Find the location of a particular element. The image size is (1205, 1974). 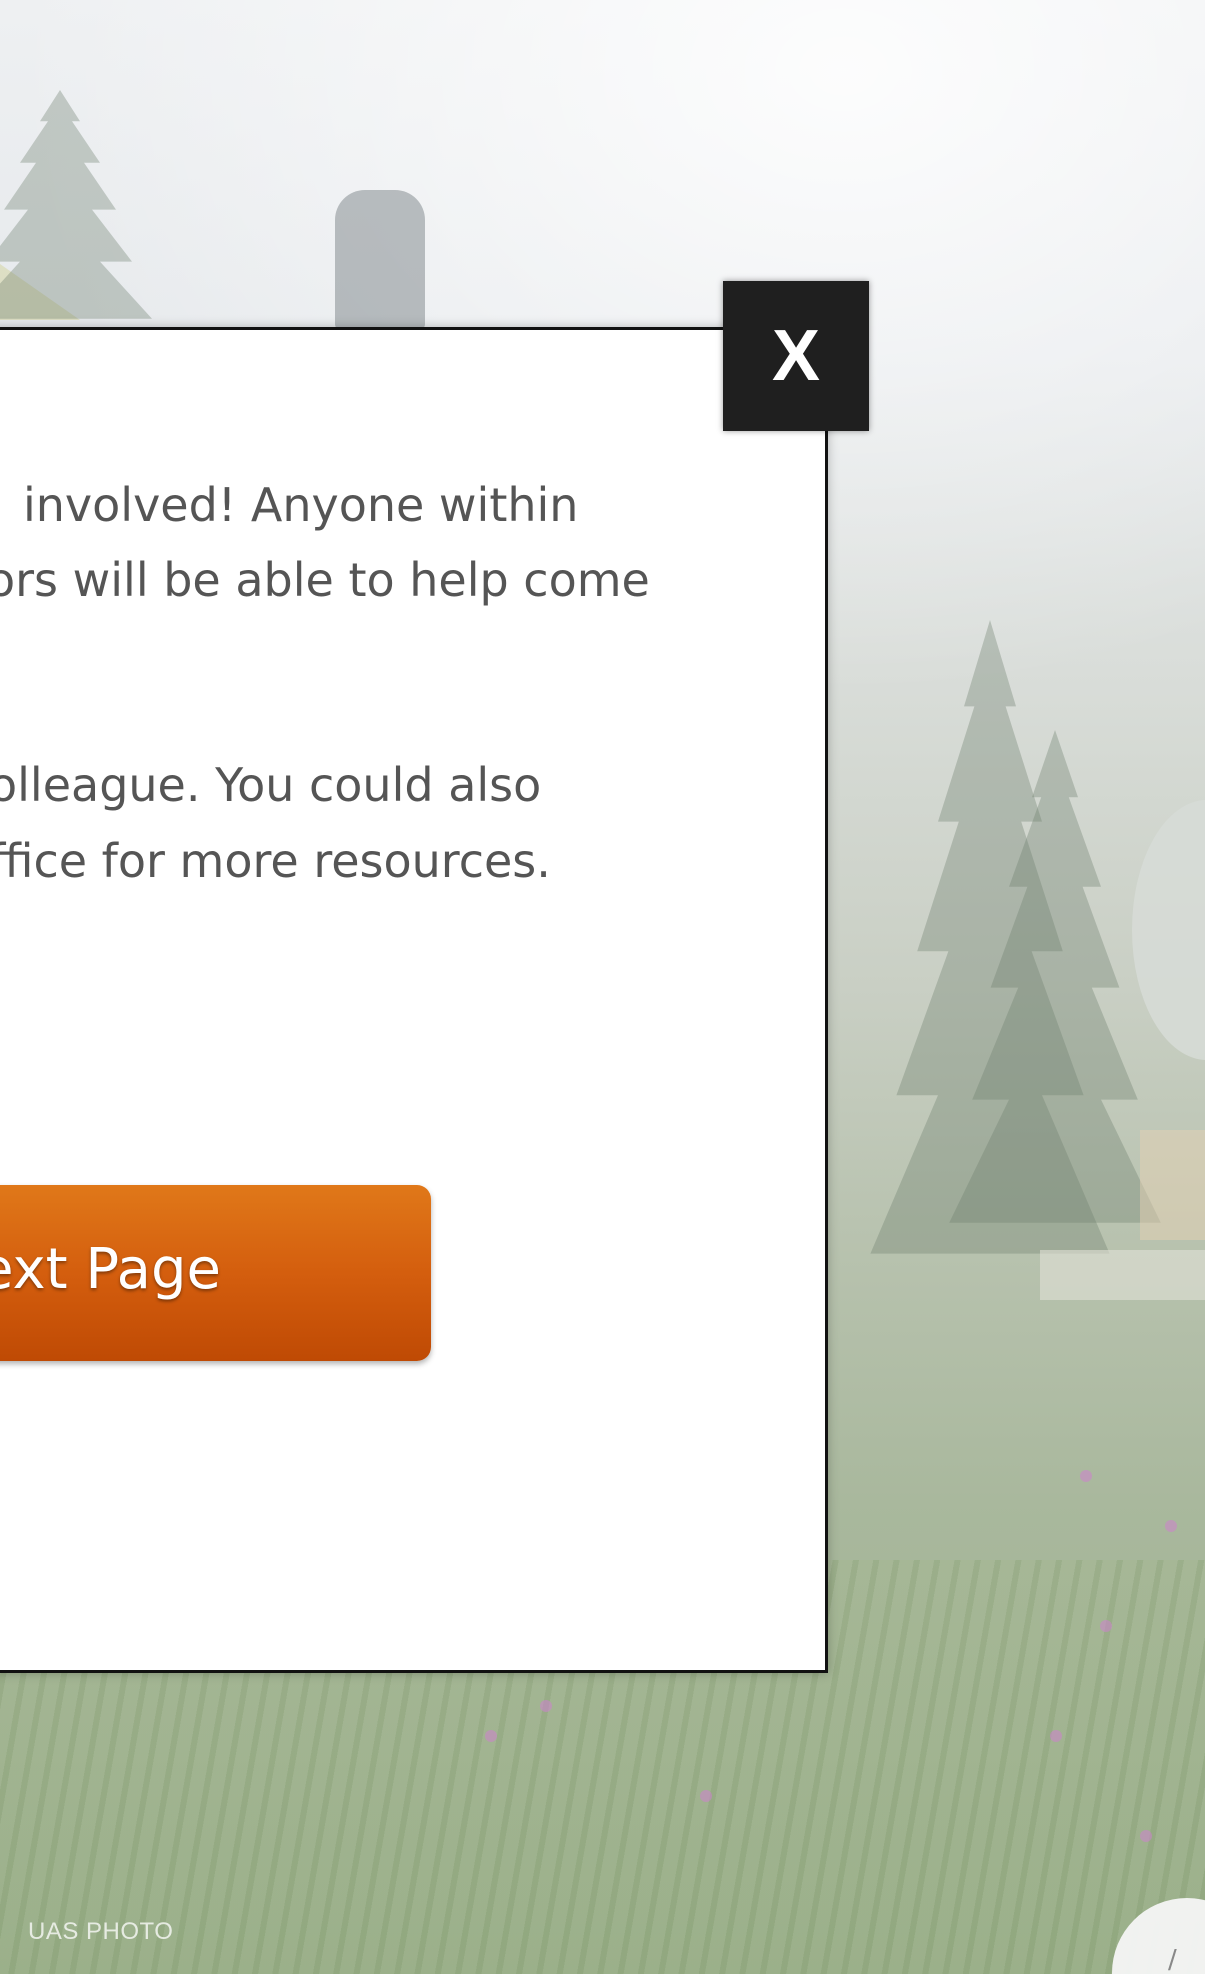

next-page-button: ext Page is located at coordinates (215, 1273).